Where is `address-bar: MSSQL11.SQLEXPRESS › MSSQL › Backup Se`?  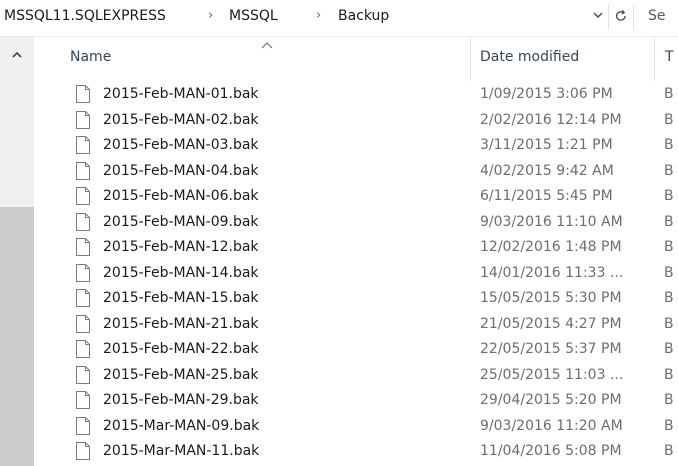
address-bar: MSSQL11.SQLEXPRESS › MSSQL › Backup Se is located at coordinates (339, 18).